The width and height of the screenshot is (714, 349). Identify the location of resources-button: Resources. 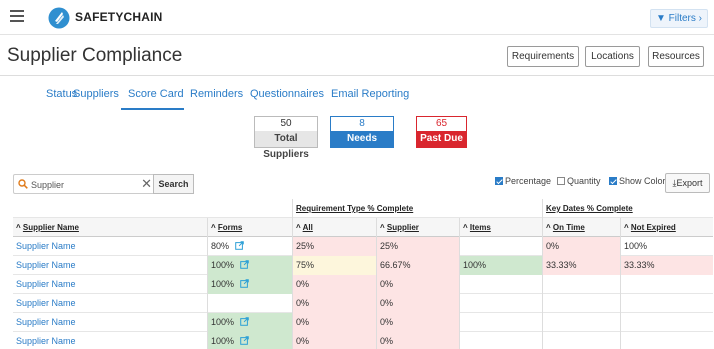
(676, 56).